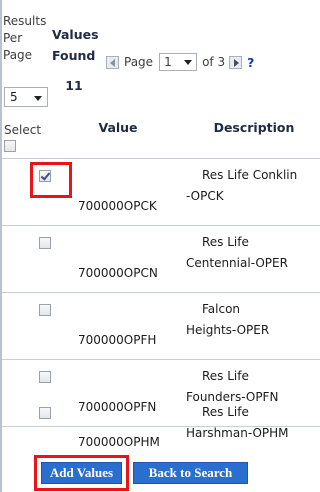  I want to click on page-number-select: 1, so click(178, 62).